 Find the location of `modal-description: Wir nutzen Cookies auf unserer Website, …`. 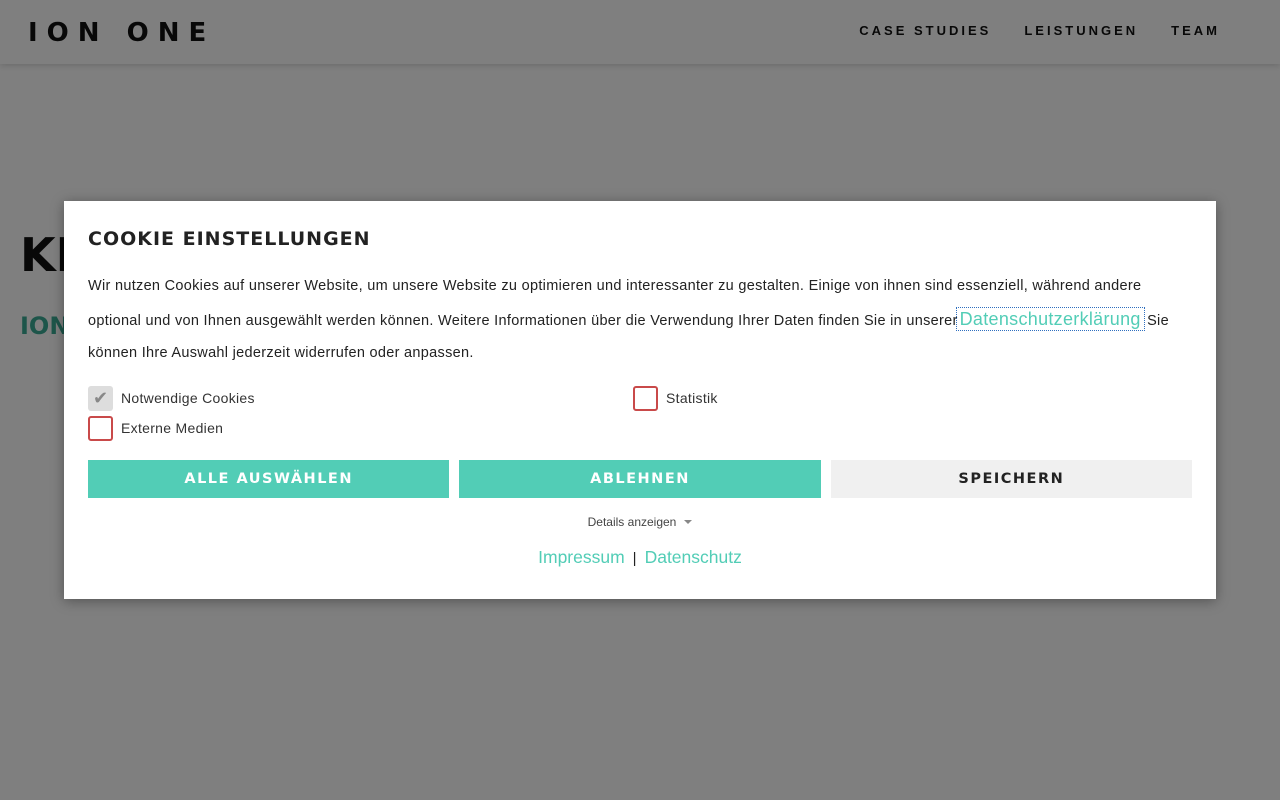

modal-description: Wir nutzen Cookies auf unserer Website, … is located at coordinates (643, 320).